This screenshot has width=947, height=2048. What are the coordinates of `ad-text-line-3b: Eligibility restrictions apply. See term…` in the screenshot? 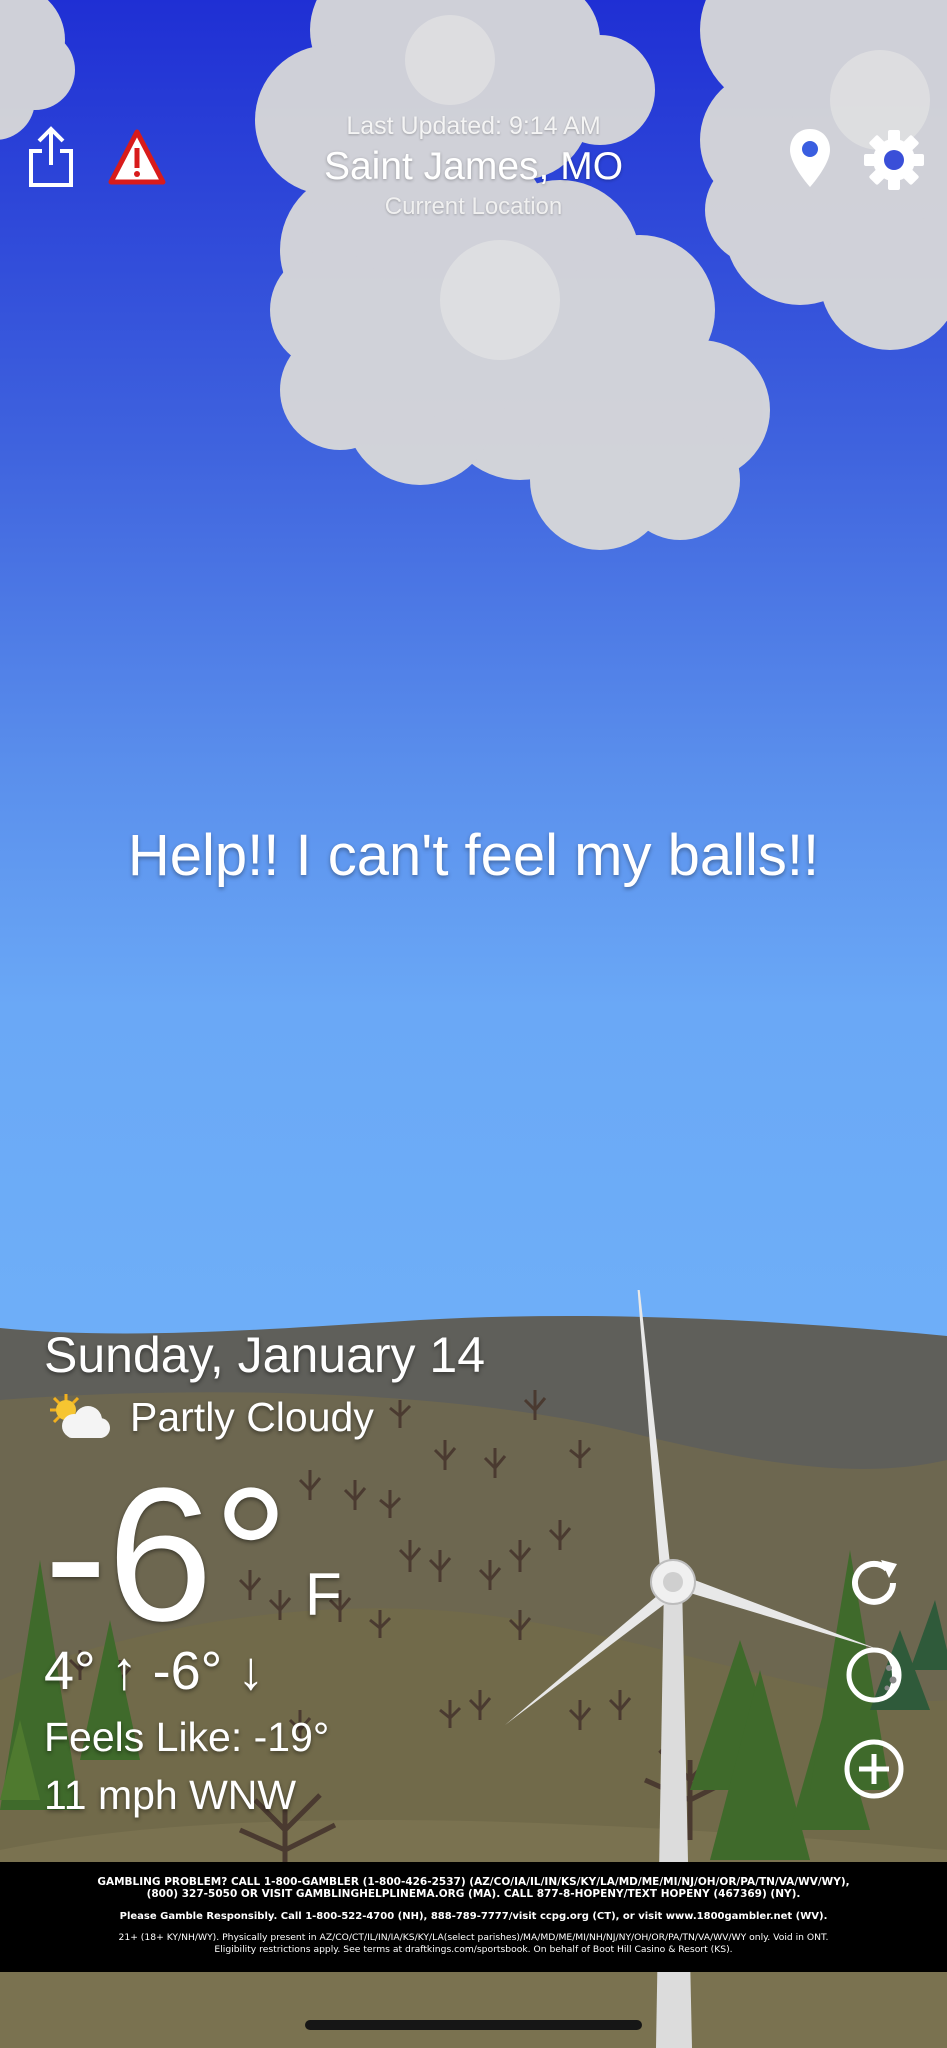 It's located at (473, 1949).